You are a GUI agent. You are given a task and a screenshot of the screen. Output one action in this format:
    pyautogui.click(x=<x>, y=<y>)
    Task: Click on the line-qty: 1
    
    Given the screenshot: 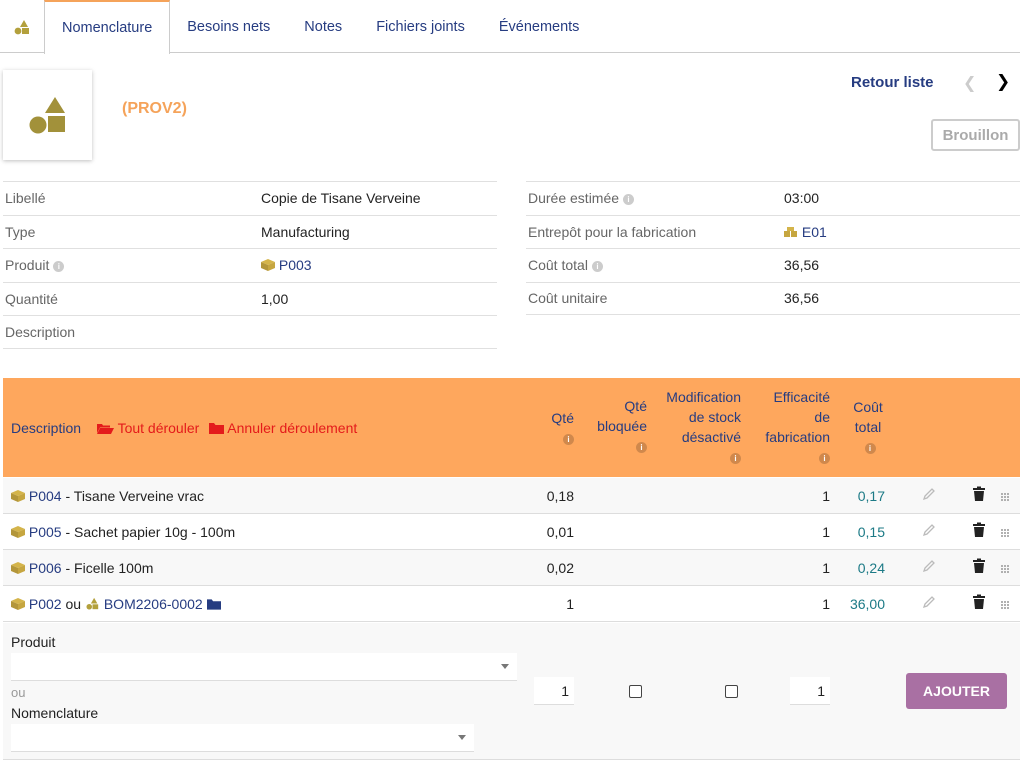 What is the action you would take?
    pyautogui.click(x=570, y=604)
    